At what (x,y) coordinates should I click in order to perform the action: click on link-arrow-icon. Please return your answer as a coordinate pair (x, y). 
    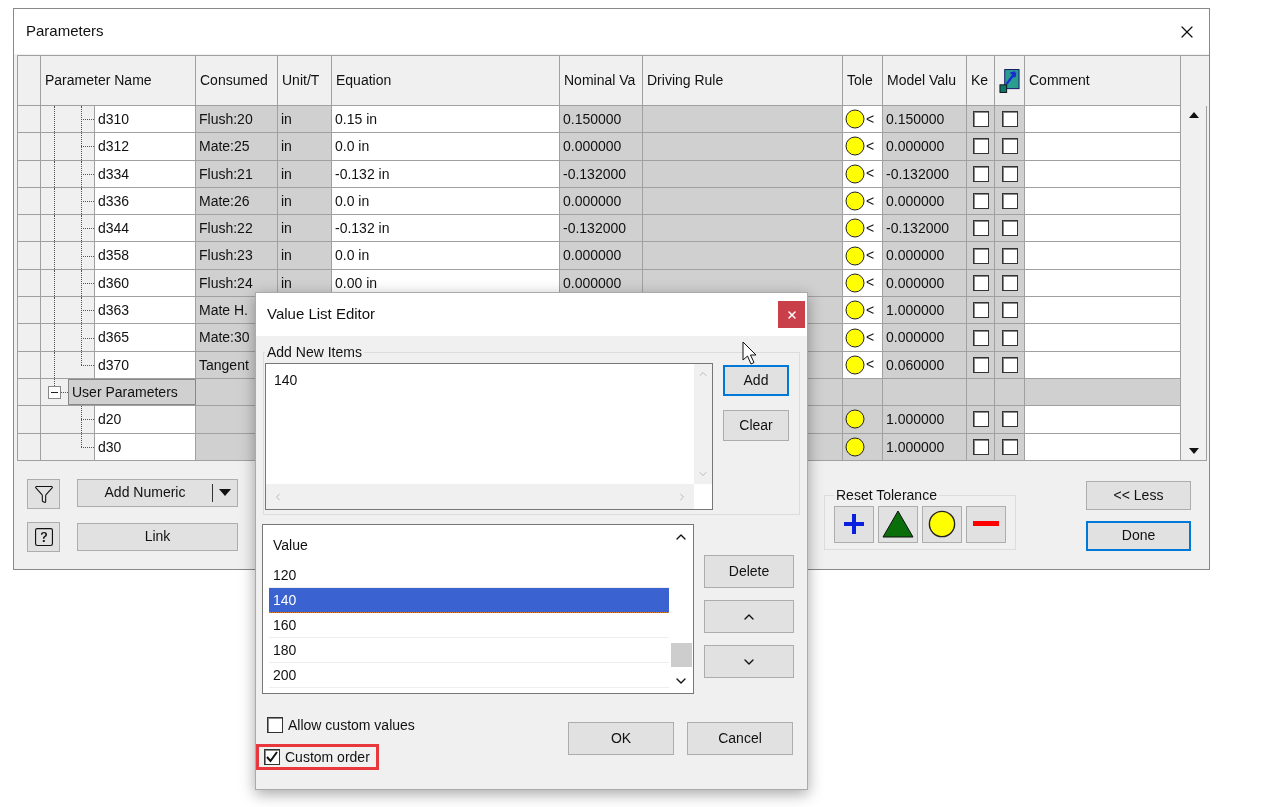
    Looking at the image, I should click on (1009, 80).